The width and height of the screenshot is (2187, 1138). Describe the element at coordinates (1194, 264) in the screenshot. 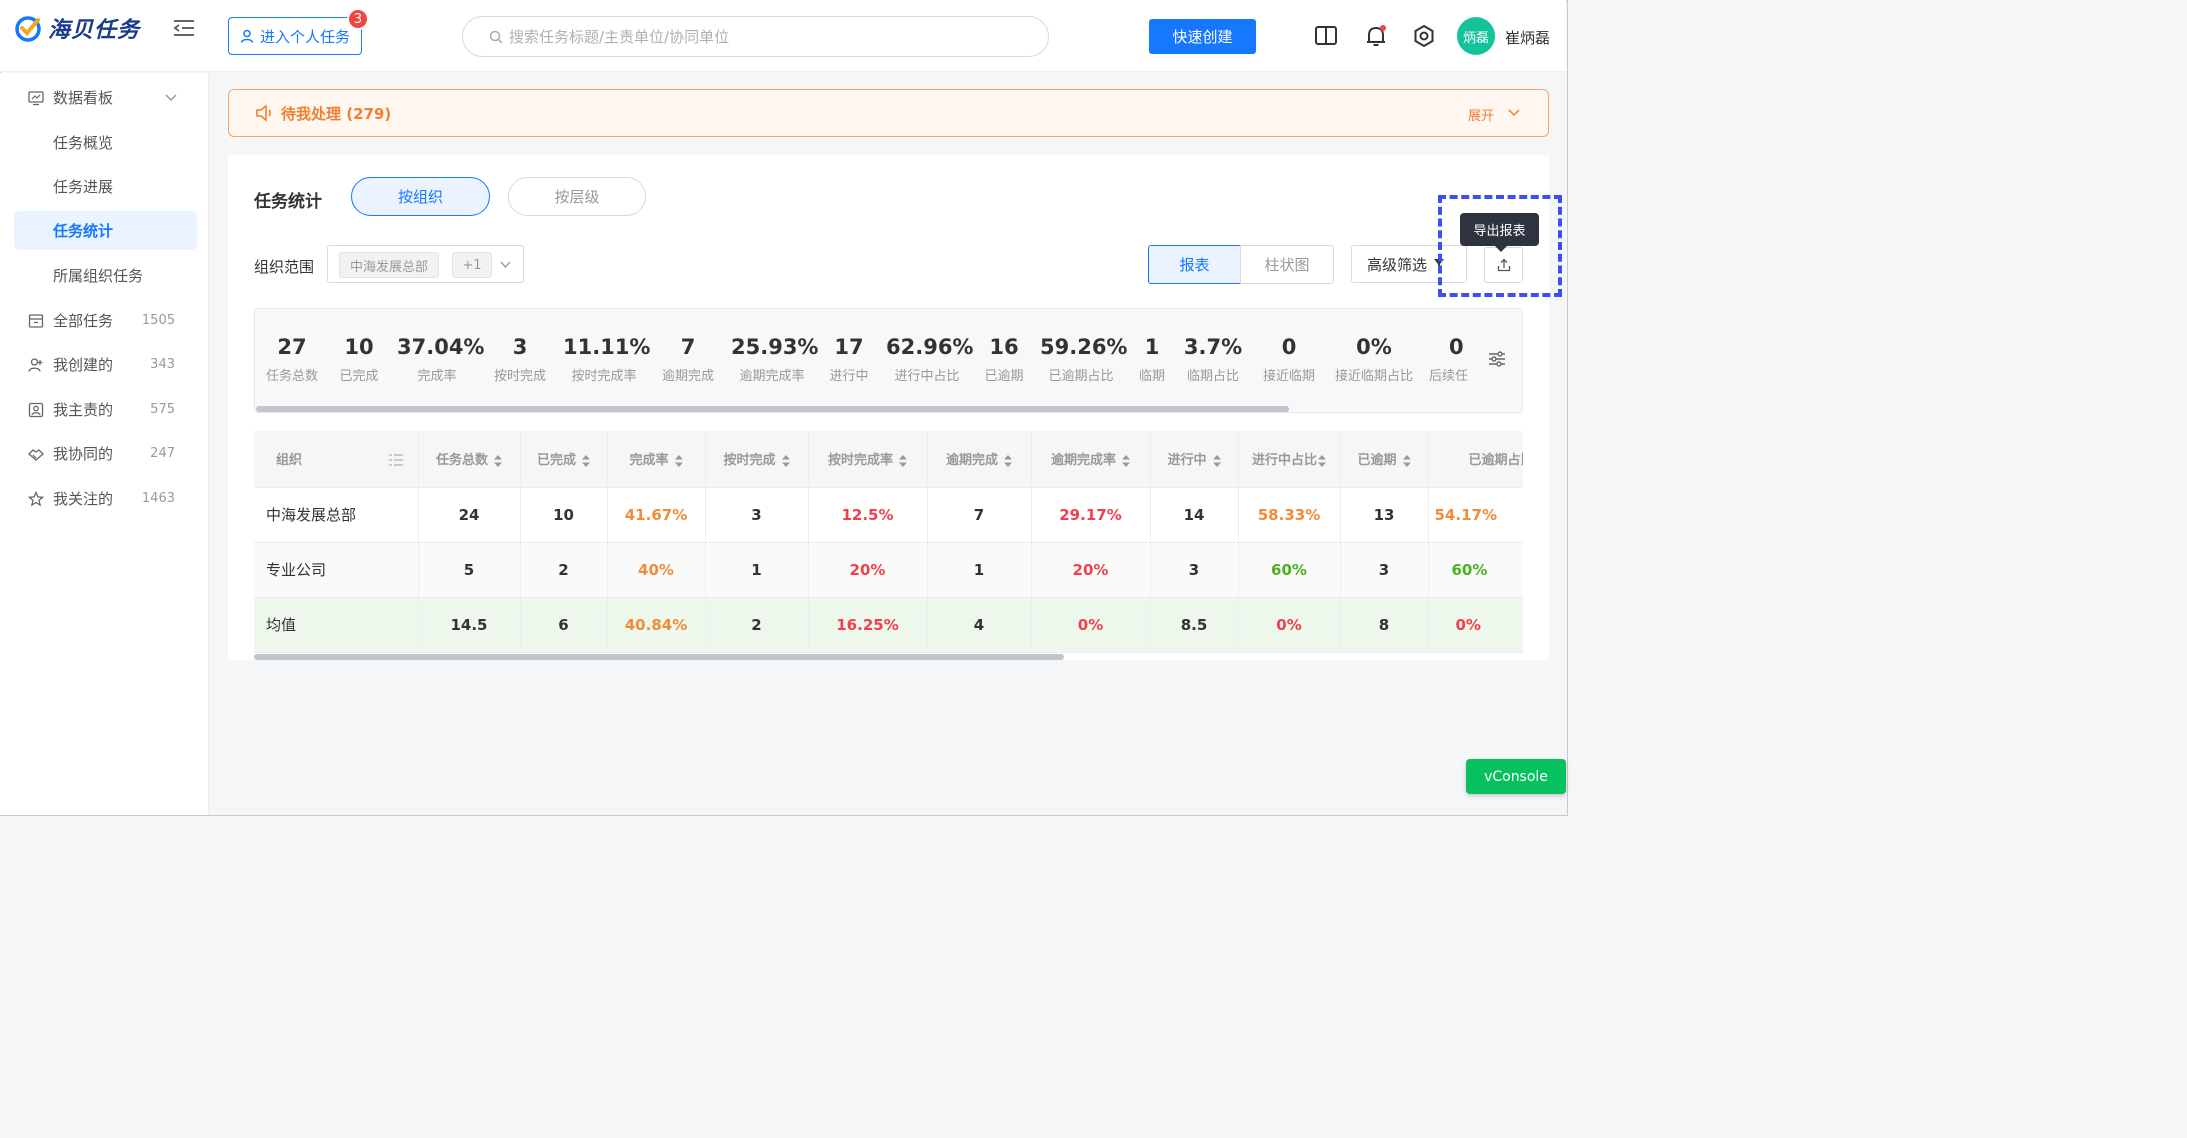

I see `view-report-button: 报表` at that location.